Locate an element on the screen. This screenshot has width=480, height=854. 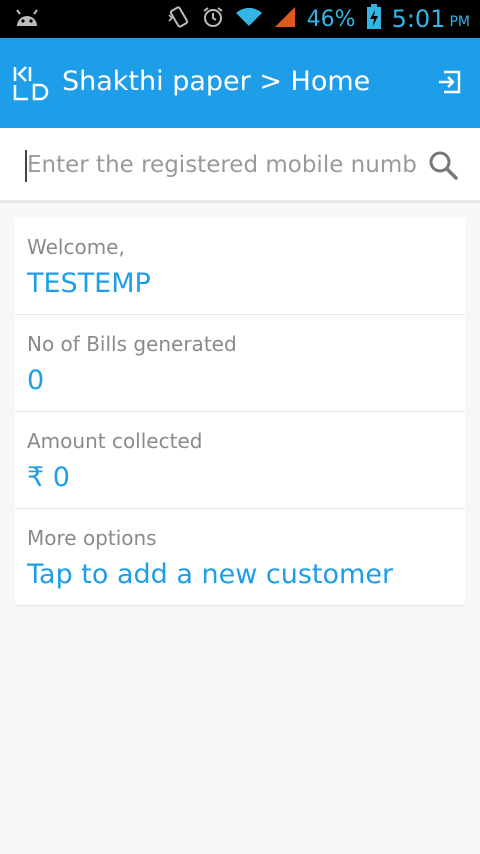
page-title: Shakthi paper > Home is located at coordinates (216, 81).